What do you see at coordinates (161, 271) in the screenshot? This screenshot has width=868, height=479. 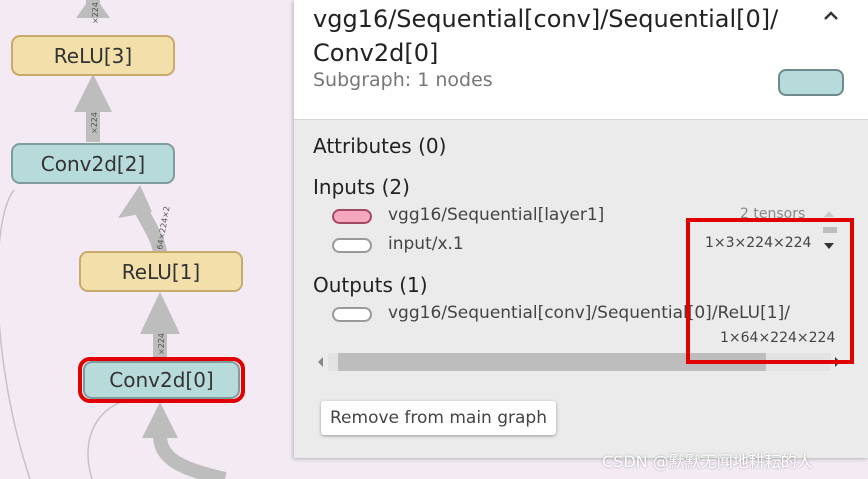 I see `graph-node-relu1: ReLU[1]` at bounding box center [161, 271].